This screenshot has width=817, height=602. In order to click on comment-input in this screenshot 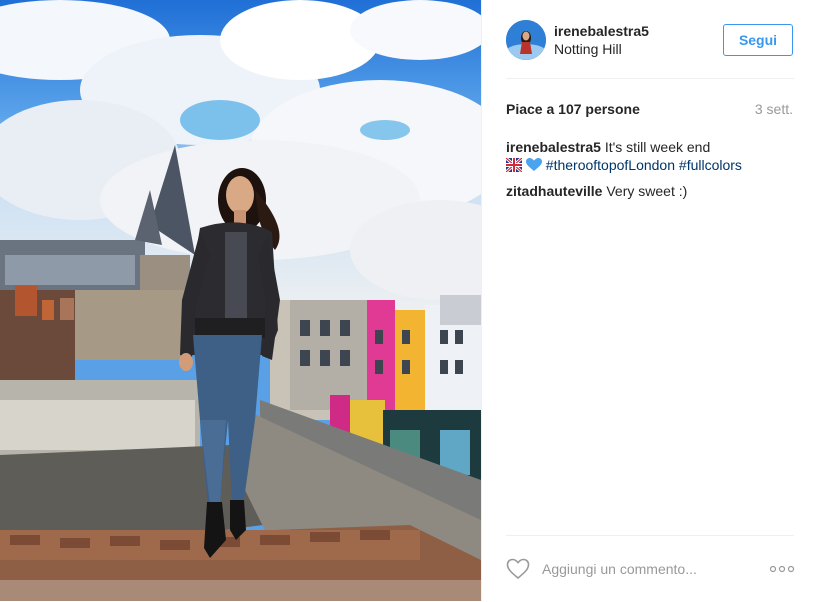, I will do `click(647, 569)`.